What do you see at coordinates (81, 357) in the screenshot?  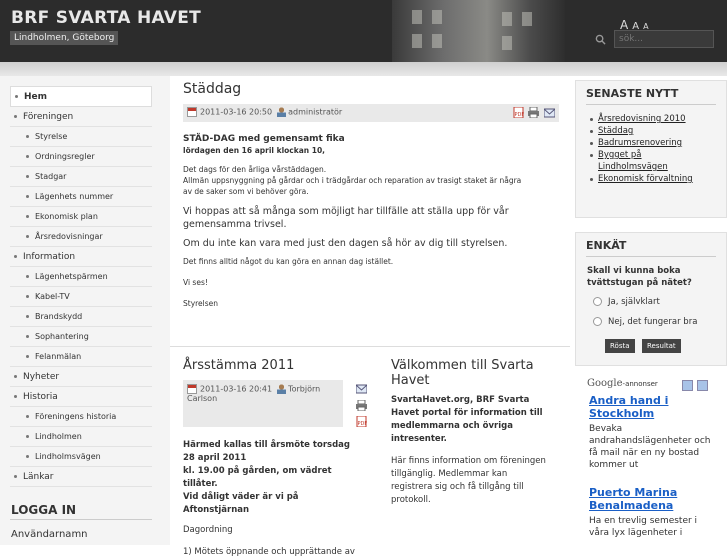 I see `nav-item-felanmalan: Felanmälan` at bounding box center [81, 357].